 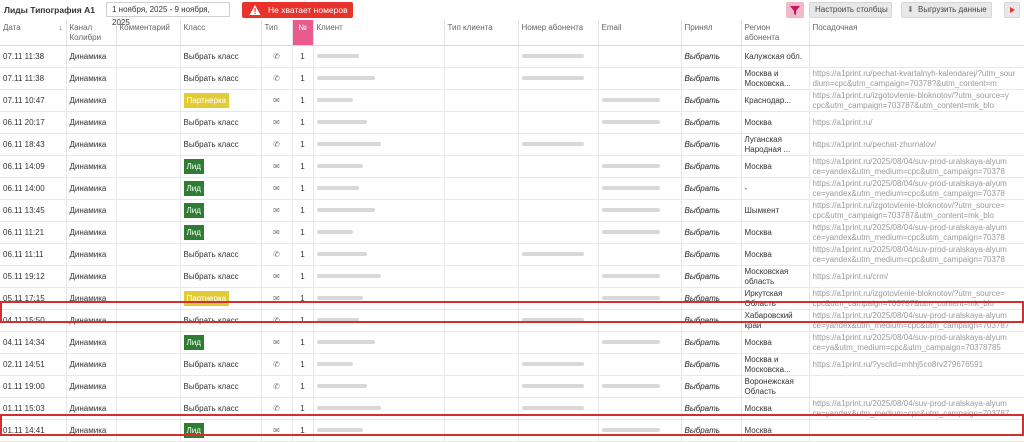 I want to click on col-subscriber-number: Номер абонента, so click(x=558, y=33).